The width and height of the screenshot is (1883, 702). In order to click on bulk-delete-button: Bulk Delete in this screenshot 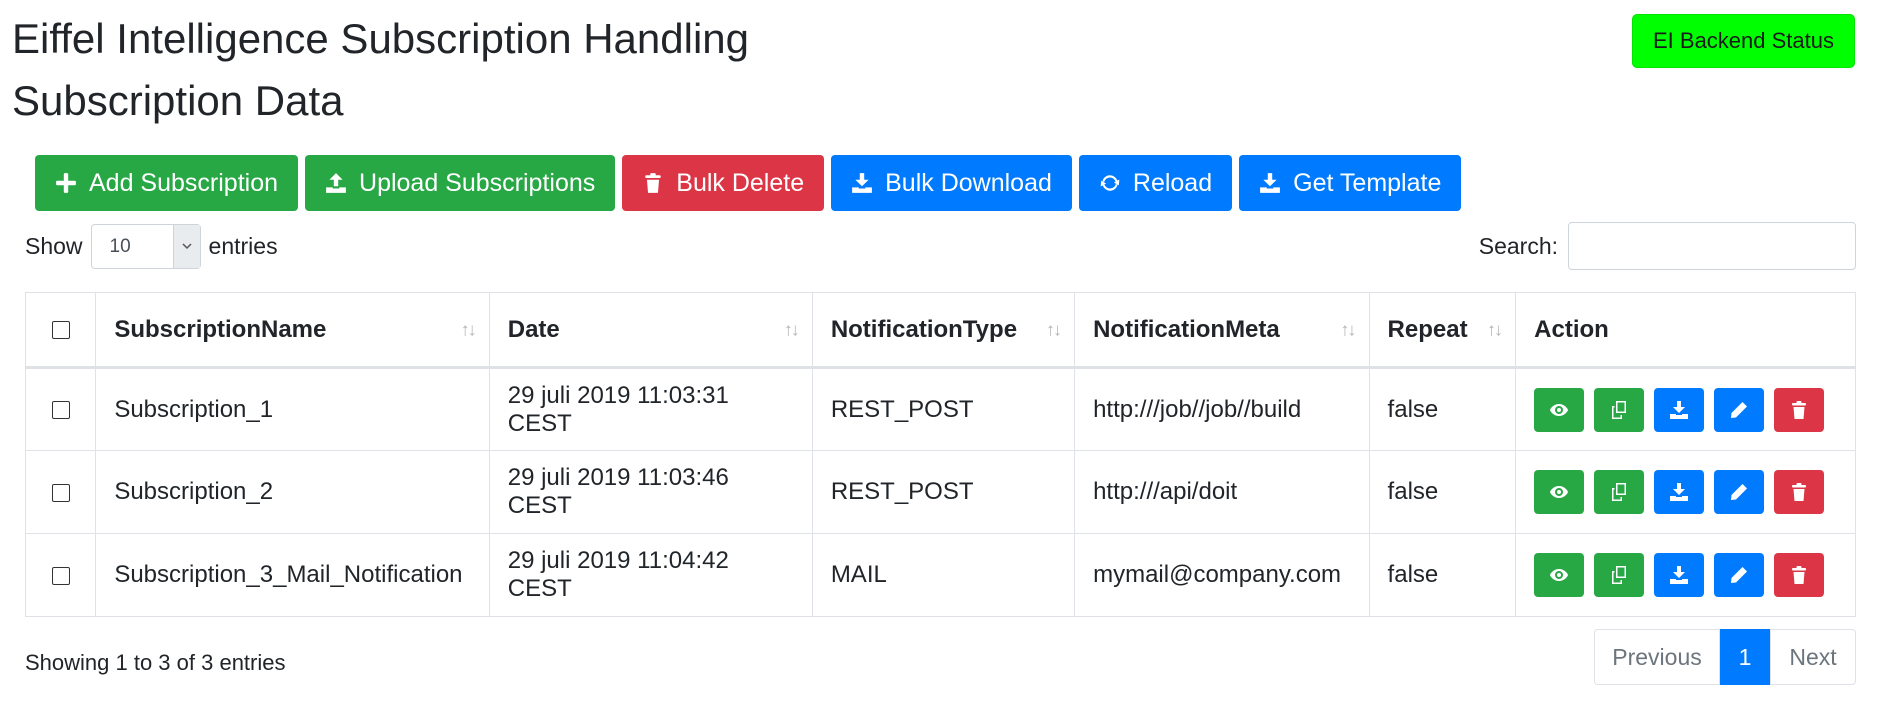, I will do `click(723, 183)`.